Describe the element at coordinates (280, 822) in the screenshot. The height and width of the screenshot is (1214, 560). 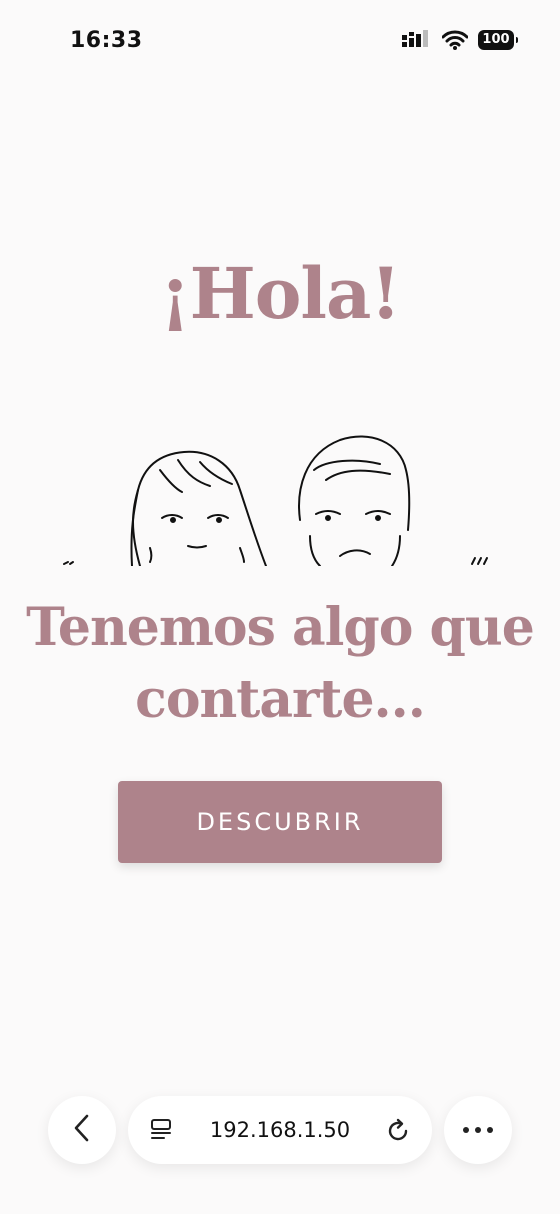
I see `discover-button: DESCUBRIR` at that location.